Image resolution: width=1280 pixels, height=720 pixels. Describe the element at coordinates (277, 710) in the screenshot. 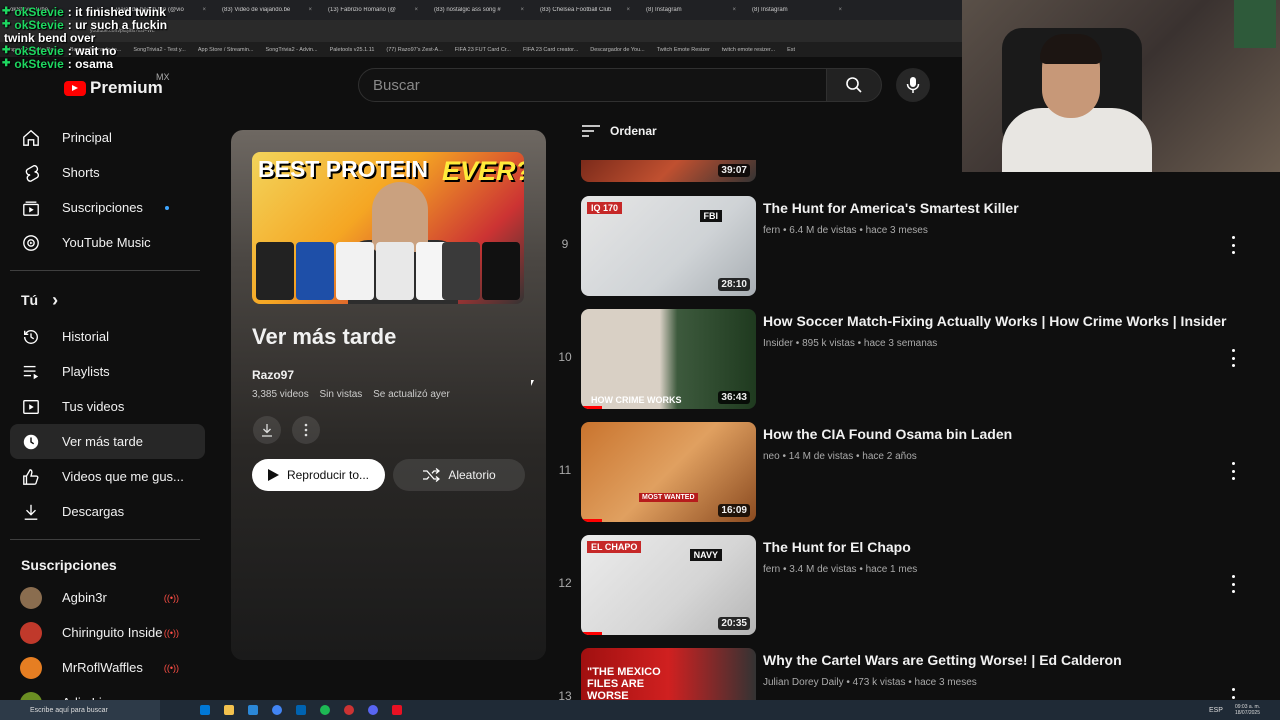

I see `chrome-icon` at that location.